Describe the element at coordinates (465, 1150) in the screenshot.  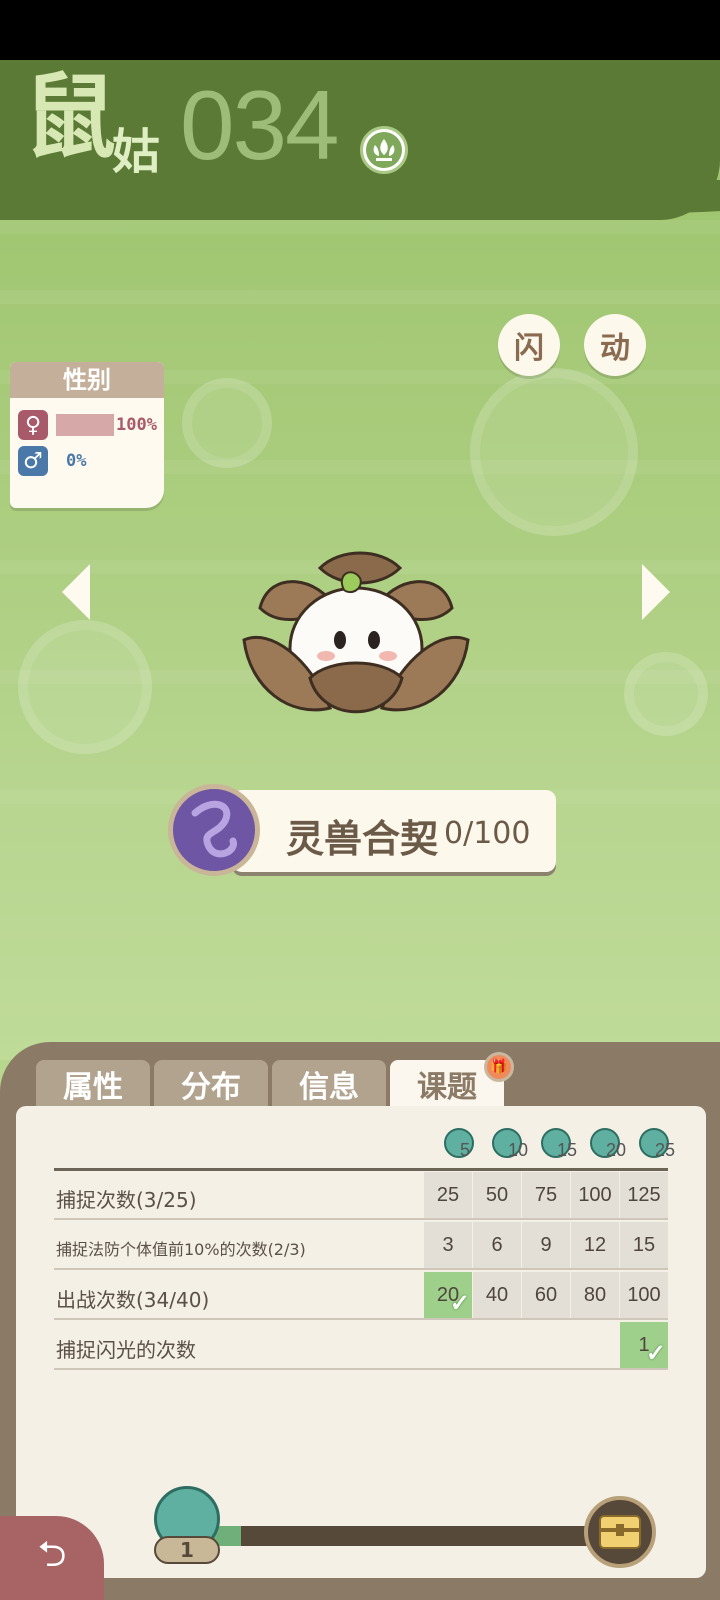
I see `reward-amount: 5` at that location.